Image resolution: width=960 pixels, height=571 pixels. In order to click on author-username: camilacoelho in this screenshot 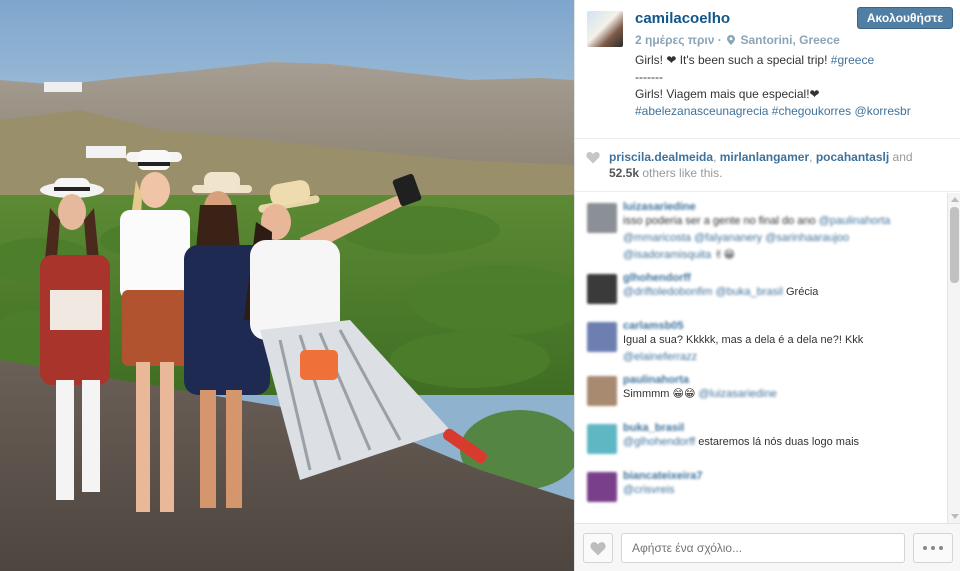, I will do `click(682, 18)`.